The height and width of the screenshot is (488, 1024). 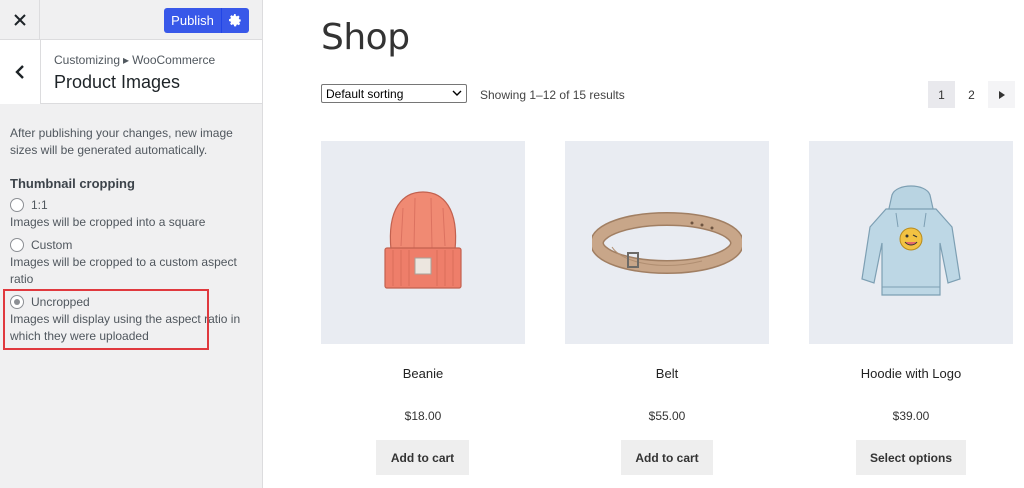 What do you see at coordinates (552, 95) in the screenshot?
I see `result-count: Showing 1–12 of 15 results` at bounding box center [552, 95].